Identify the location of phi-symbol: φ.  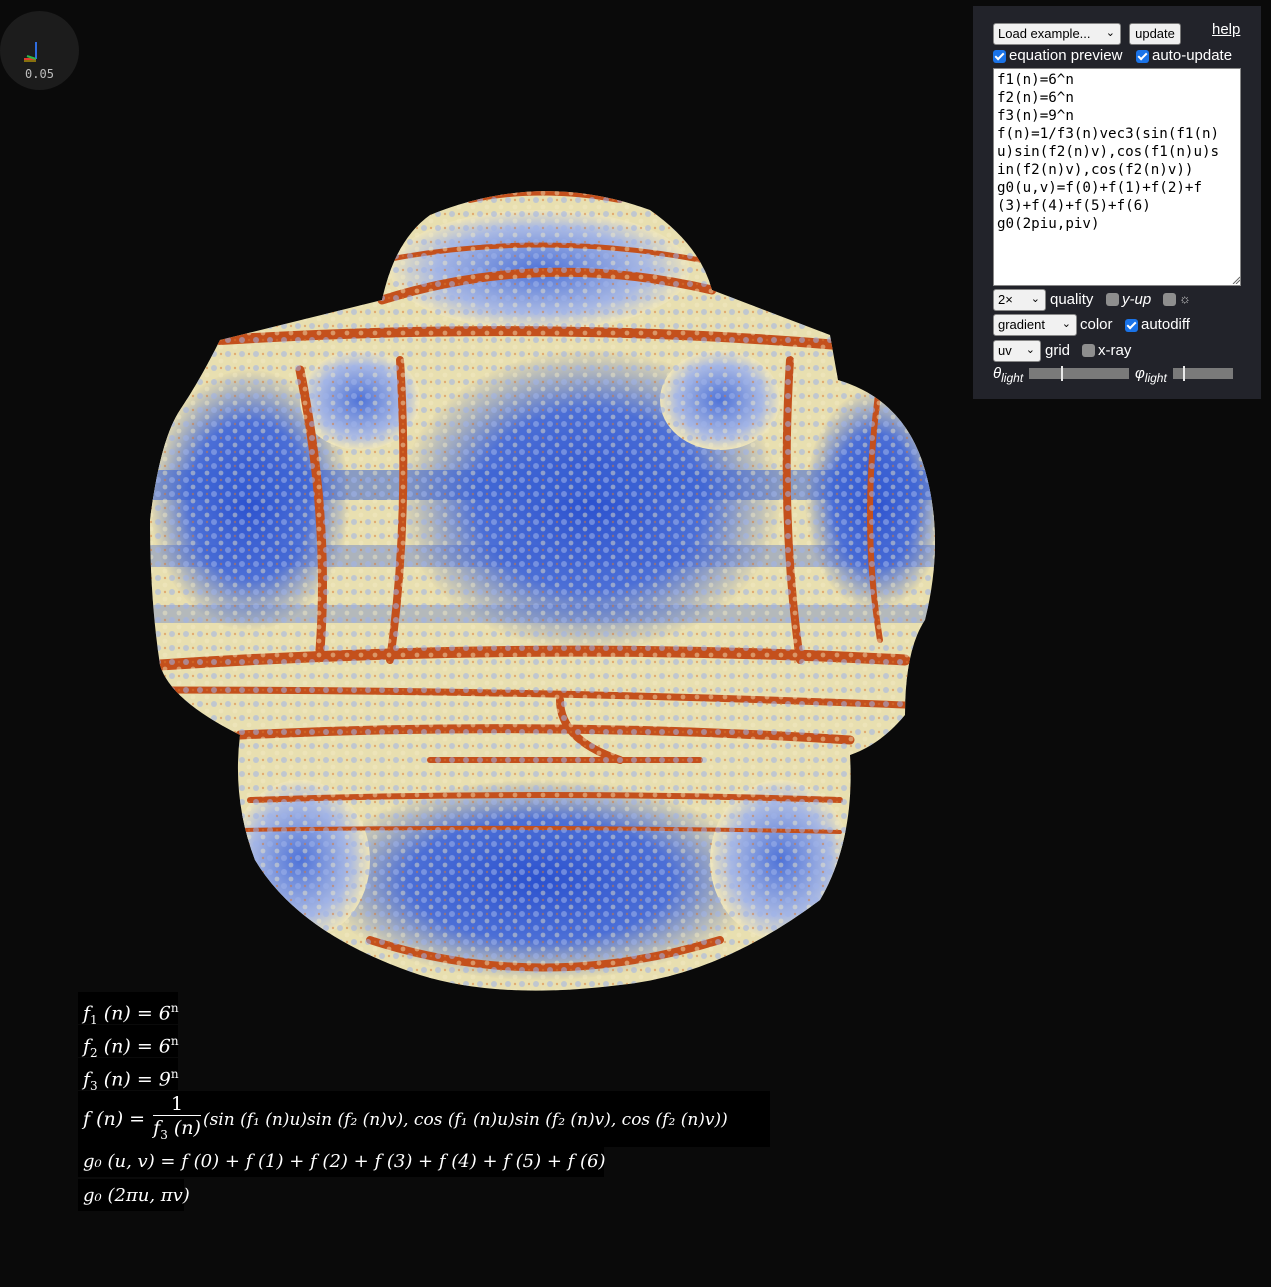
(1140, 373).